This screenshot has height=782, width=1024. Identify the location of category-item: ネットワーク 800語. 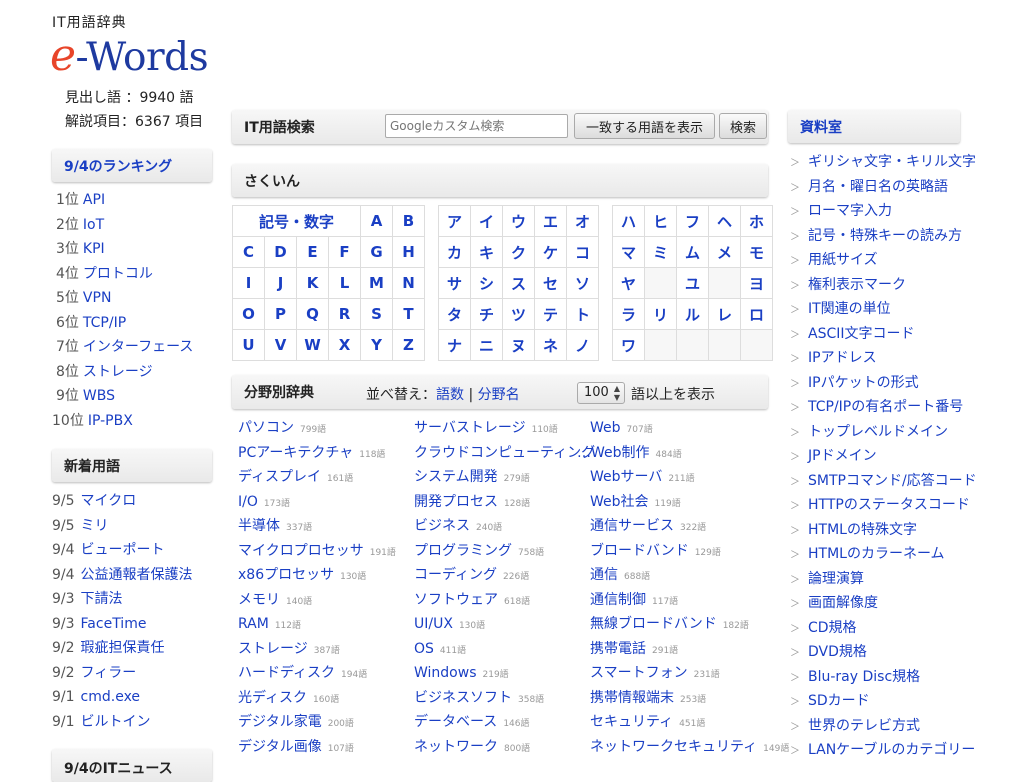
(504, 747).